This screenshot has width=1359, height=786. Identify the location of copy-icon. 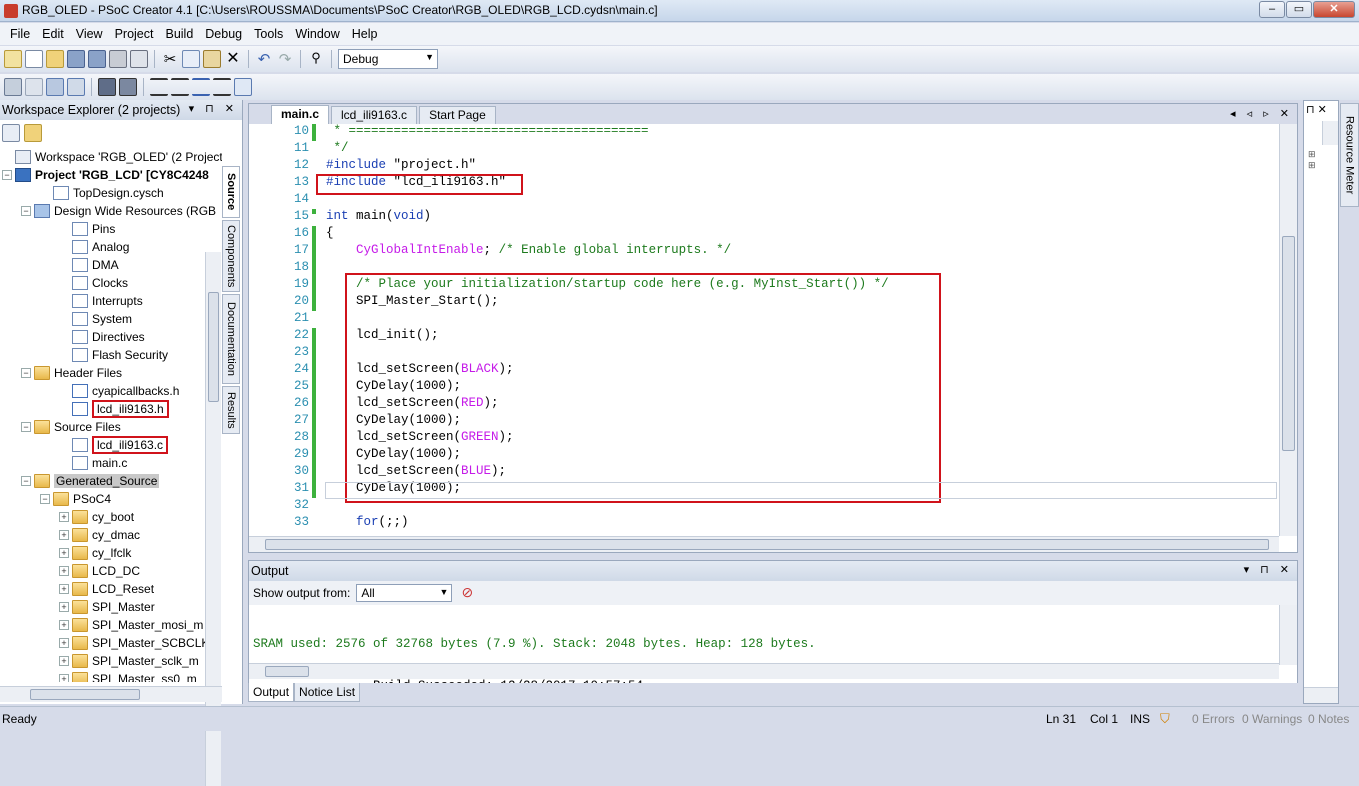
(191, 59).